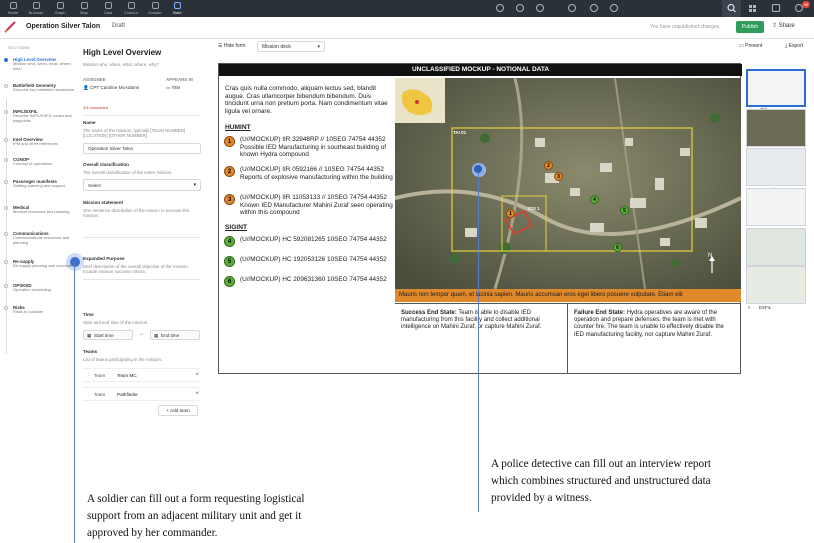 This screenshot has width=814, height=543. Describe the element at coordinates (776, 250) in the screenshot. I see `slide-thumbnail: 5INFIL` at that location.